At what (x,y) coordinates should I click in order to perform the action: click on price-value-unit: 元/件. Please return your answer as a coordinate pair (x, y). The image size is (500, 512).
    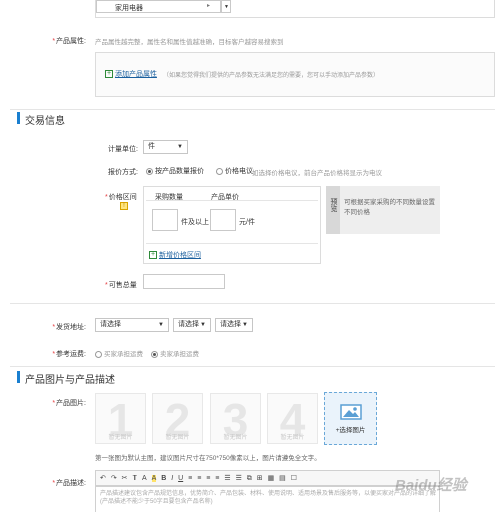
    Looking at the image, I should click on (247, 222).